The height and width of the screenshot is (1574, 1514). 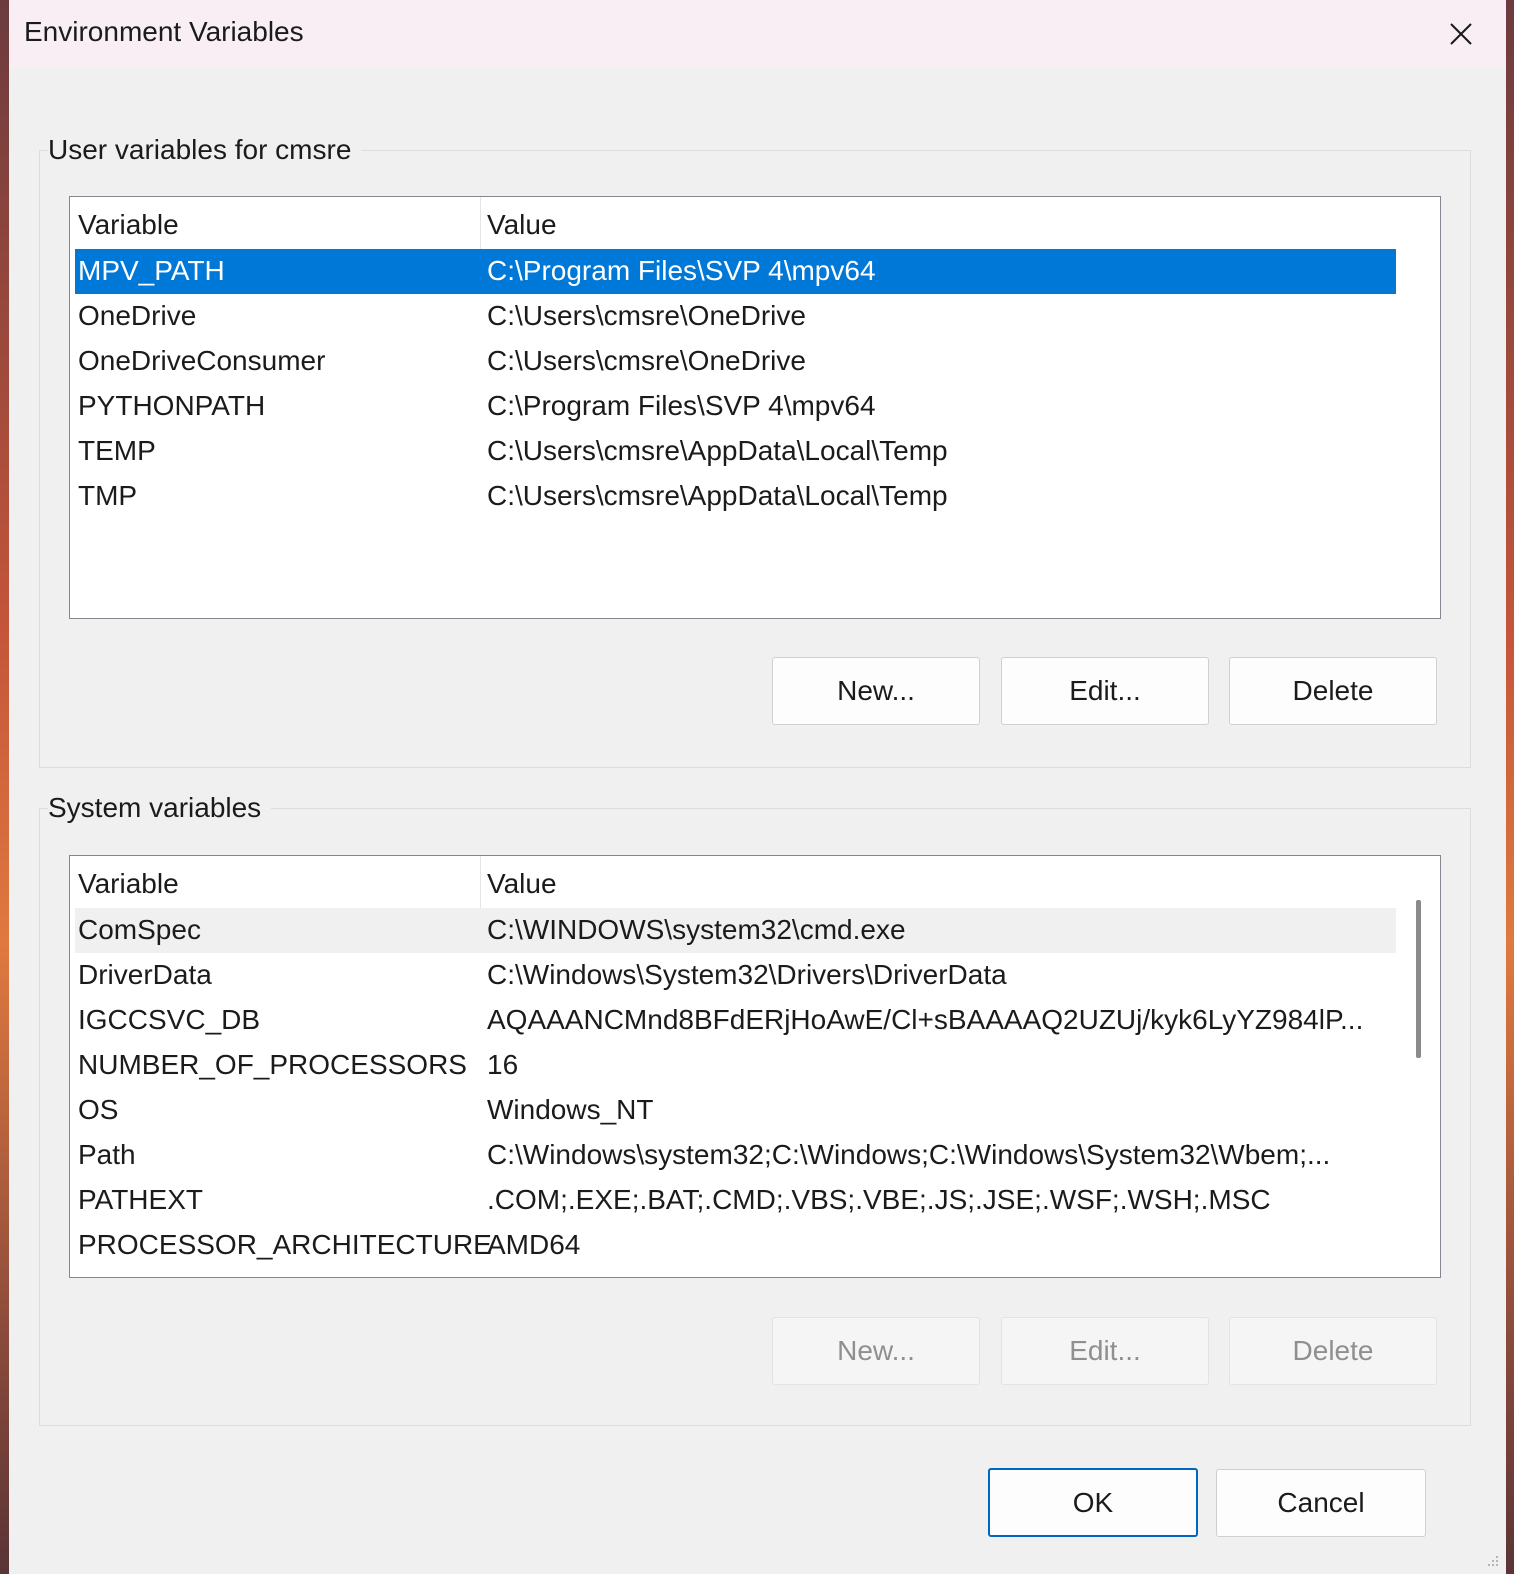 I want to click on resize-grip-icon, so click(x=1493, y=1561).